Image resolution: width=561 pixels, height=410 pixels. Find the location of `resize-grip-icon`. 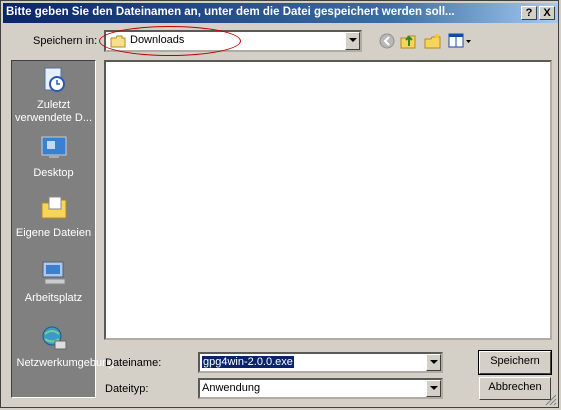

resize-grip-icon is located at coordinates (551, 400).